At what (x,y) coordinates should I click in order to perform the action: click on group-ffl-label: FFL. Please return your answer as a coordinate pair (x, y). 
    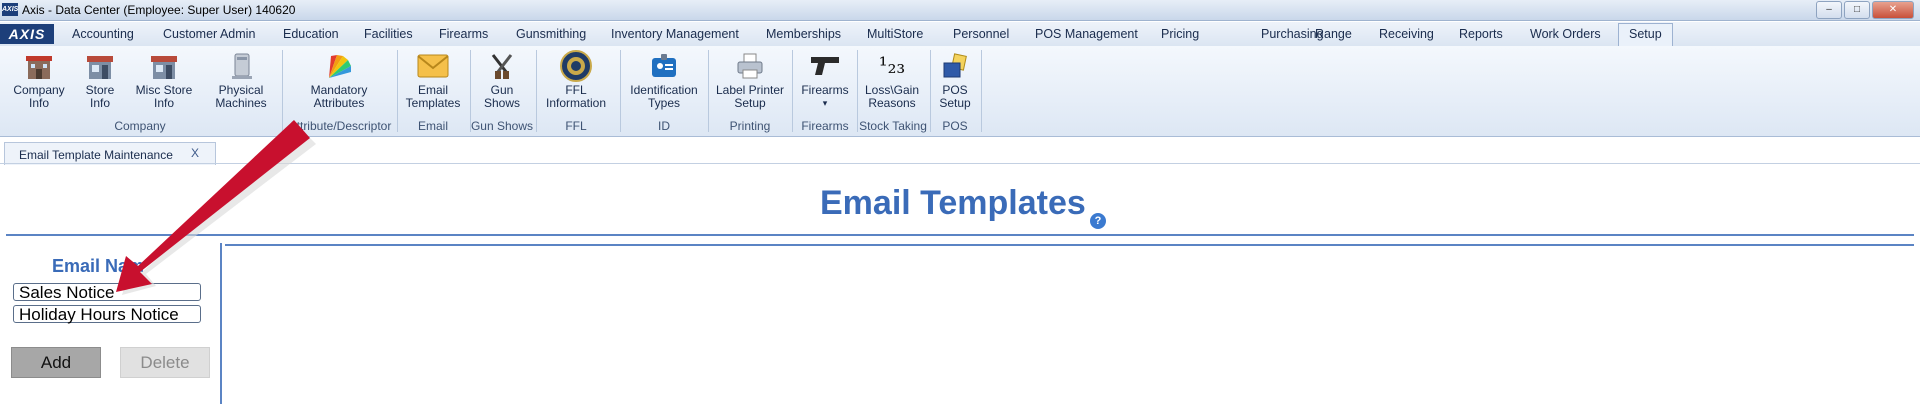
    Looking at the image, I should click on (576, 126).